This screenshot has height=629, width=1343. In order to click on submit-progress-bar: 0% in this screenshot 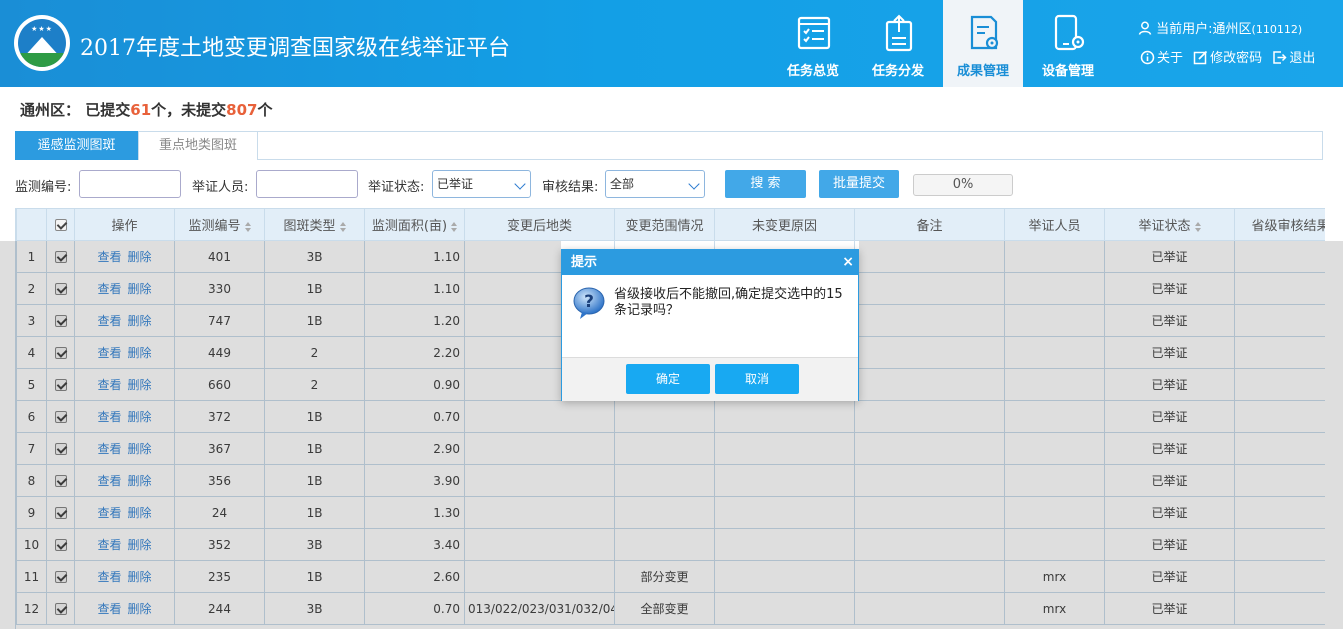, I will do `click(963, 185)`.